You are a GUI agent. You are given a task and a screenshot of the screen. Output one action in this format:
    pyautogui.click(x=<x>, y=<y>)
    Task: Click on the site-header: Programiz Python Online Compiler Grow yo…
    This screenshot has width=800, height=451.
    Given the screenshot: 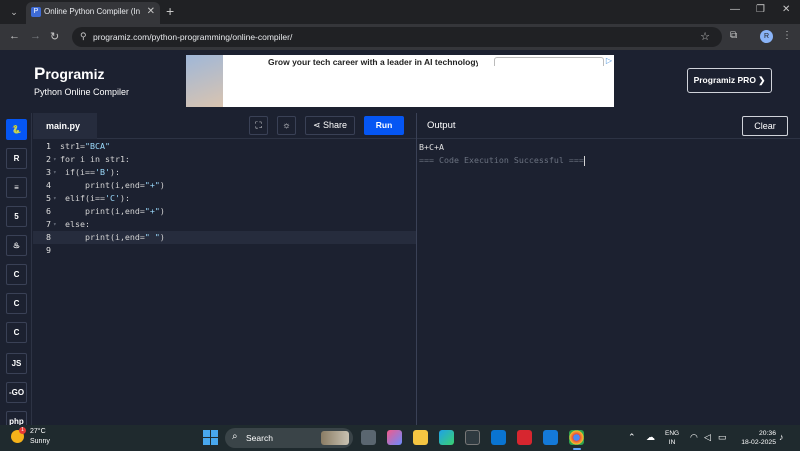 What is the action you would take?
    pyautogui.click(x=400, y=81)
    